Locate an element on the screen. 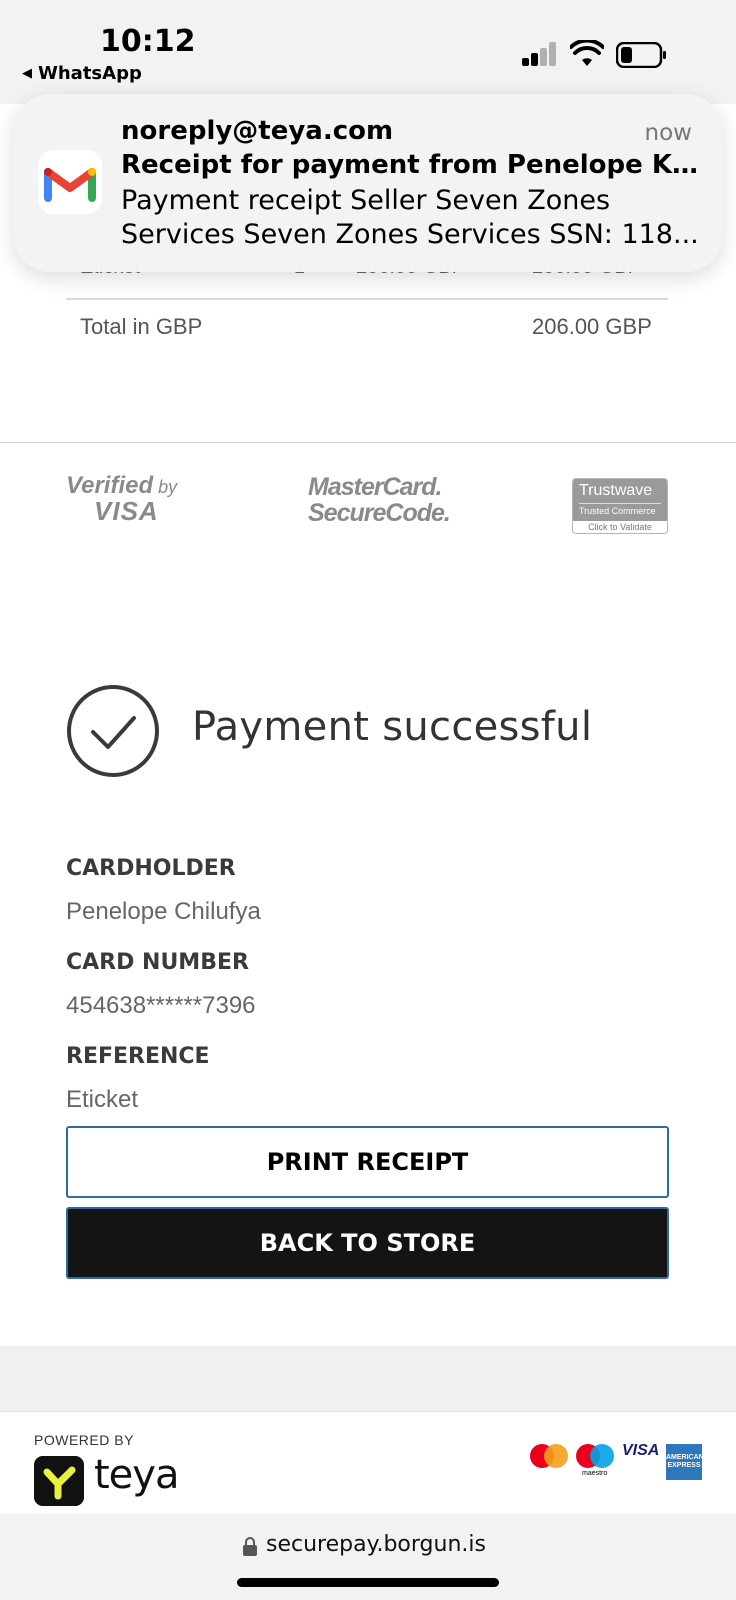 The image size is (736, 1600). url-text: securepay.borgun.is is located at coordinates (376, 1544).